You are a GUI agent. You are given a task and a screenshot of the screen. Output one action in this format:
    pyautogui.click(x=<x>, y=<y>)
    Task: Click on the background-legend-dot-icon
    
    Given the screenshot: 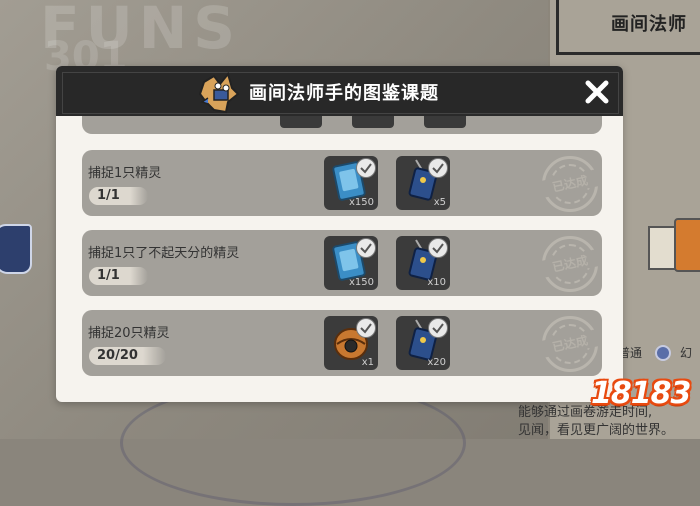 What is the action you would take?
    pyautogui.click(x=663, y=353)
    